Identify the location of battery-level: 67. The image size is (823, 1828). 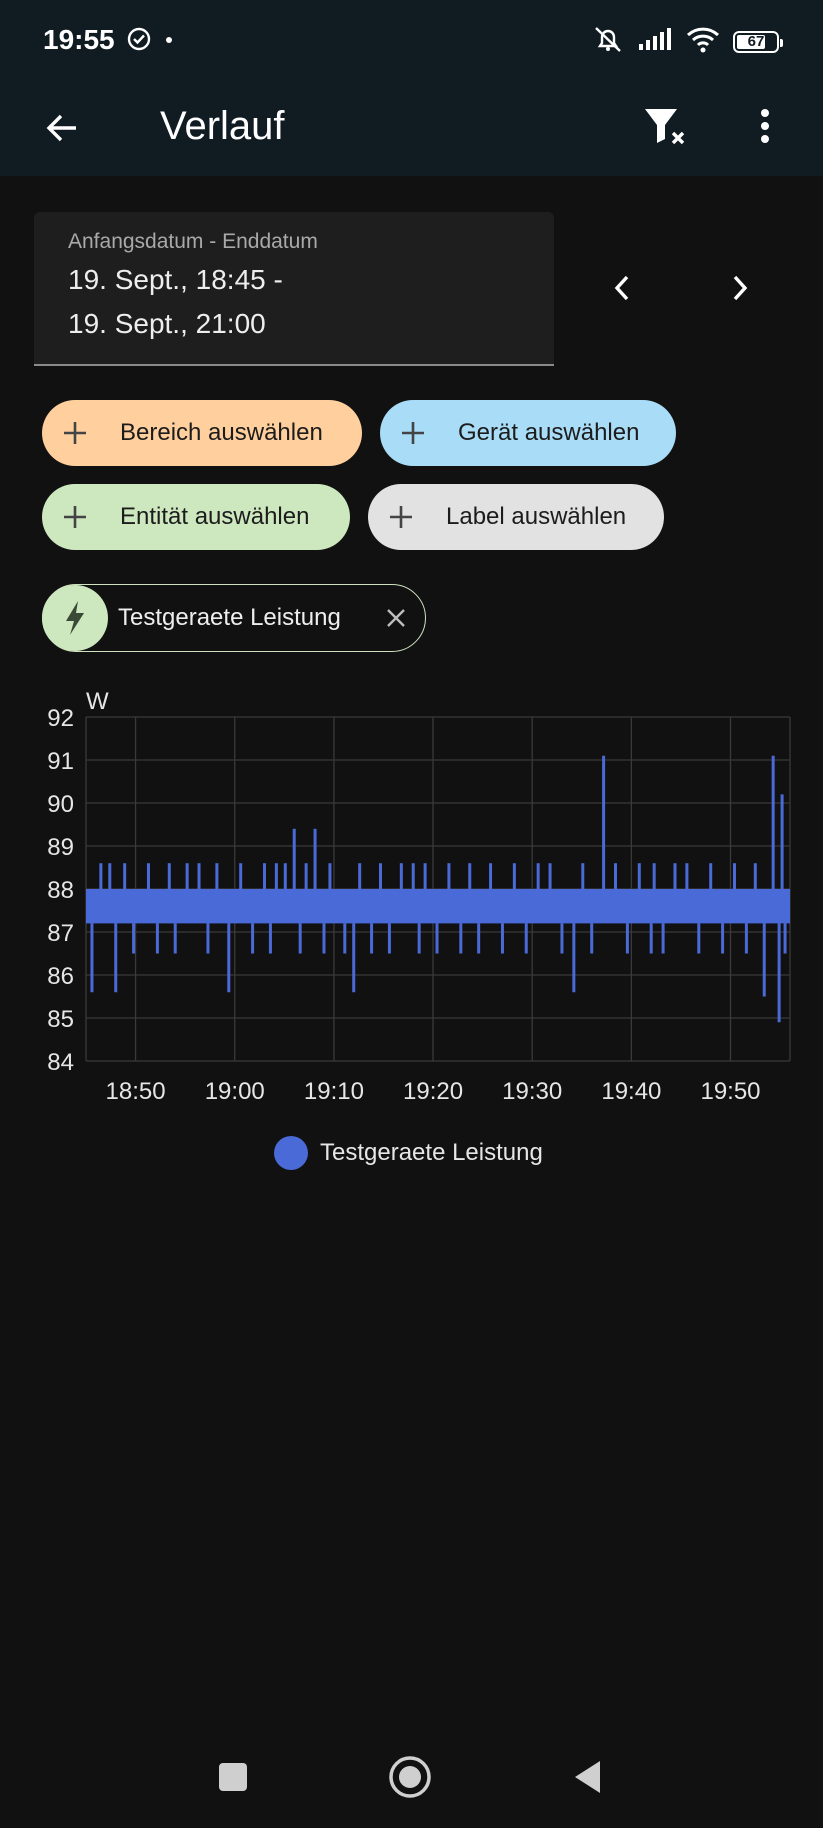
(756, 41).